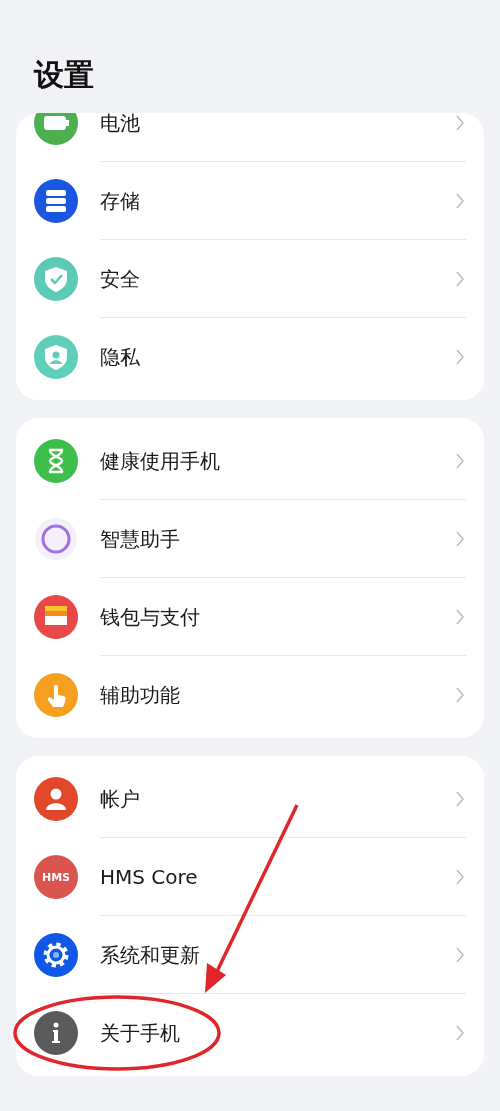 The height and width of the screenshot is (1111, 500). I want to click on setting-label: 关于手机, so click(277, 1033).